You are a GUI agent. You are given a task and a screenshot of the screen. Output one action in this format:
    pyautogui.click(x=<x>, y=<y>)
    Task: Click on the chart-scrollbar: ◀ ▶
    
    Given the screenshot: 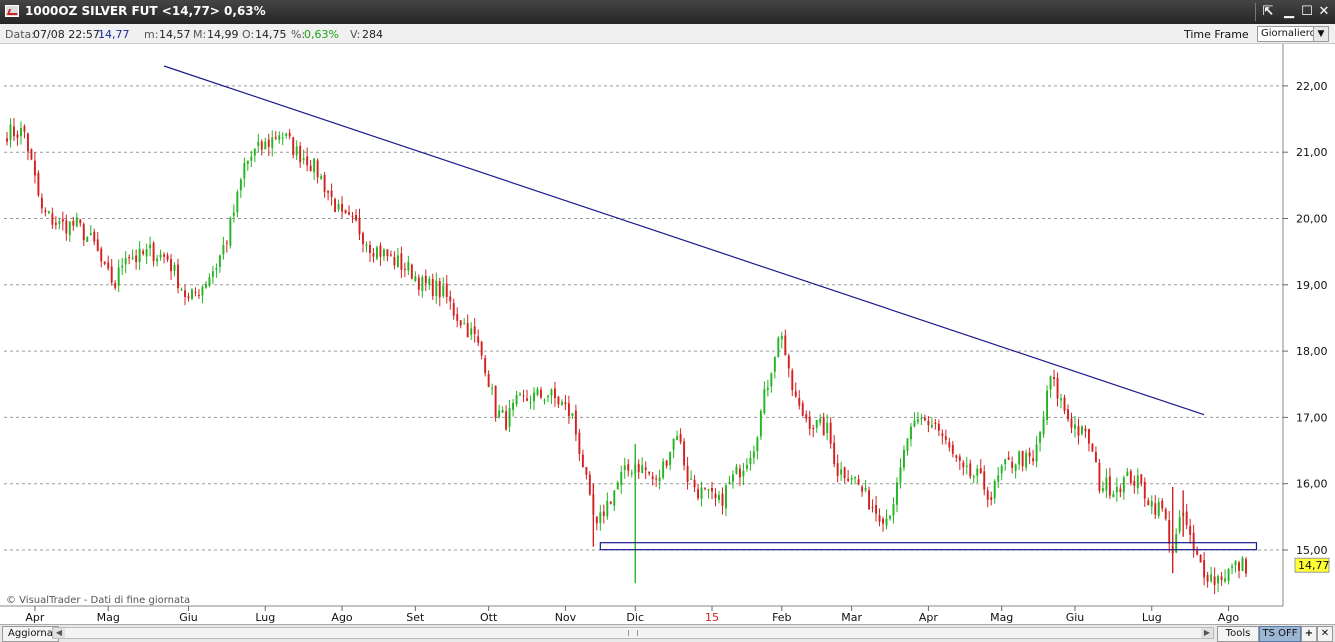 What is the action you would take?
    pyautogui.click(x=633, y=633)
    